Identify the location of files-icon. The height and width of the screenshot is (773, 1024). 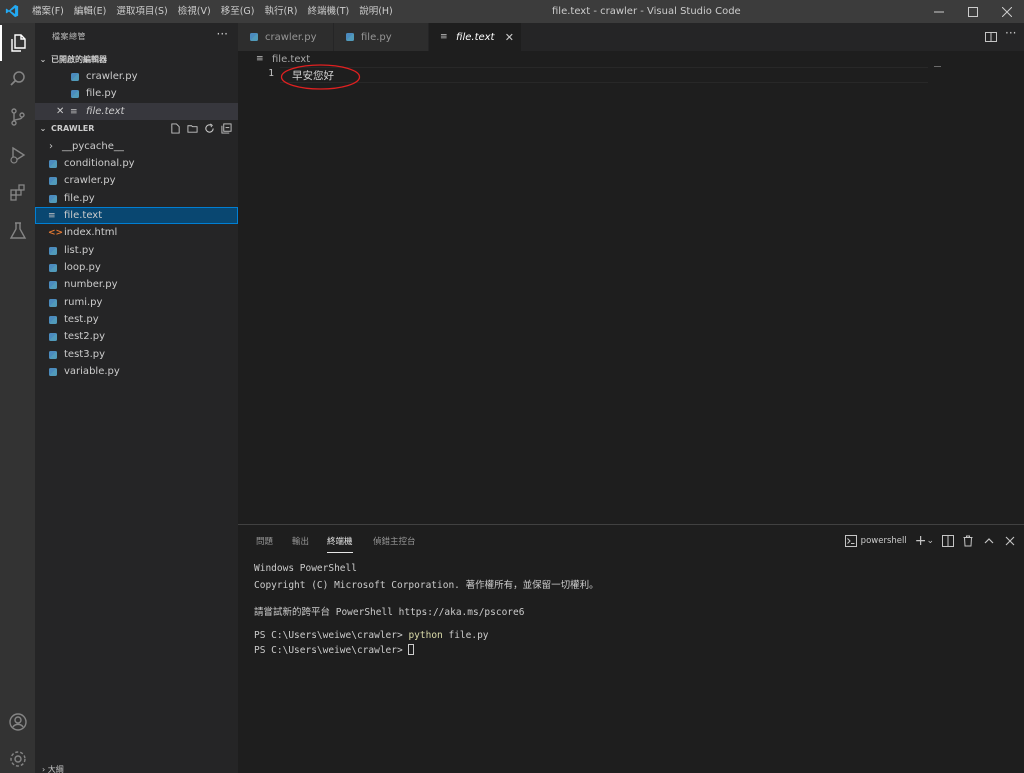
(18, 43).